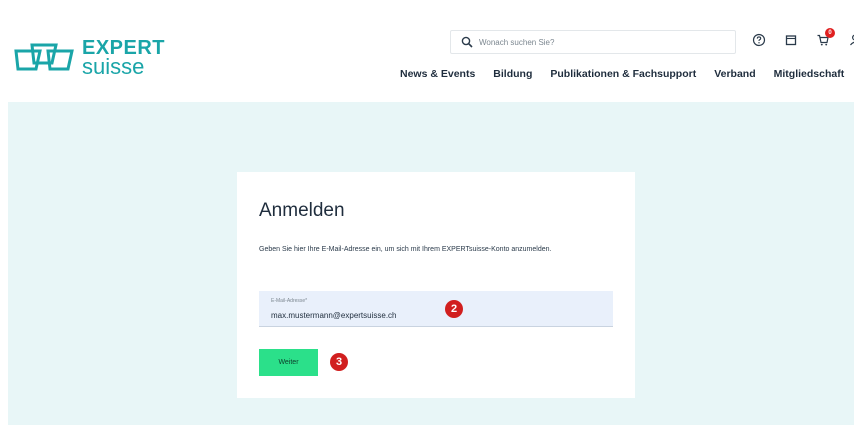 The image size is (854, 425). What do you see at coordinates (467, 42) in the screenshot?
I see `search-icon` at bounding box center [467, 42].